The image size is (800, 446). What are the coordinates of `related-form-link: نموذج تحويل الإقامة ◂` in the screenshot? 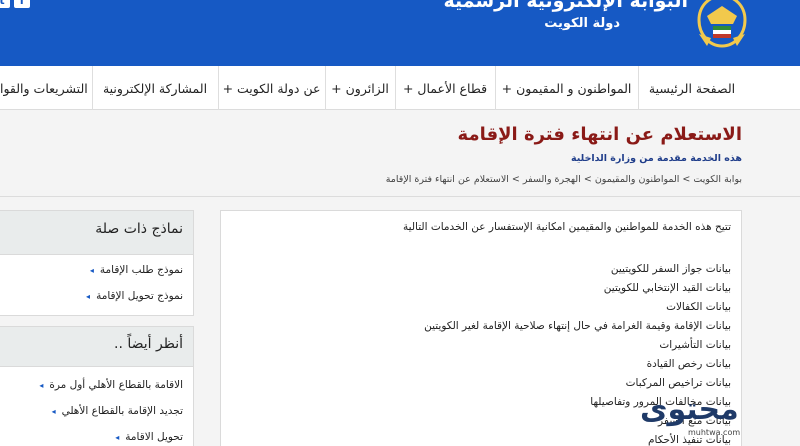 It's located at (134, 296).